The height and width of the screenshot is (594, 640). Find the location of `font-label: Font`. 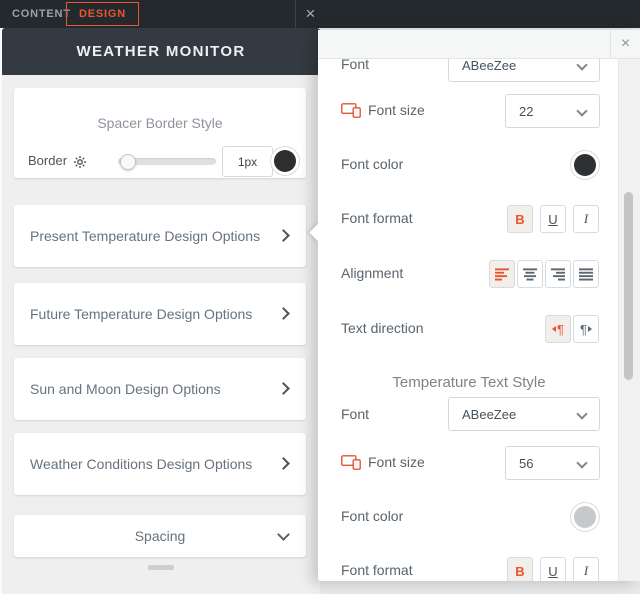

font-label: Font is located at coordinates (355, 414).